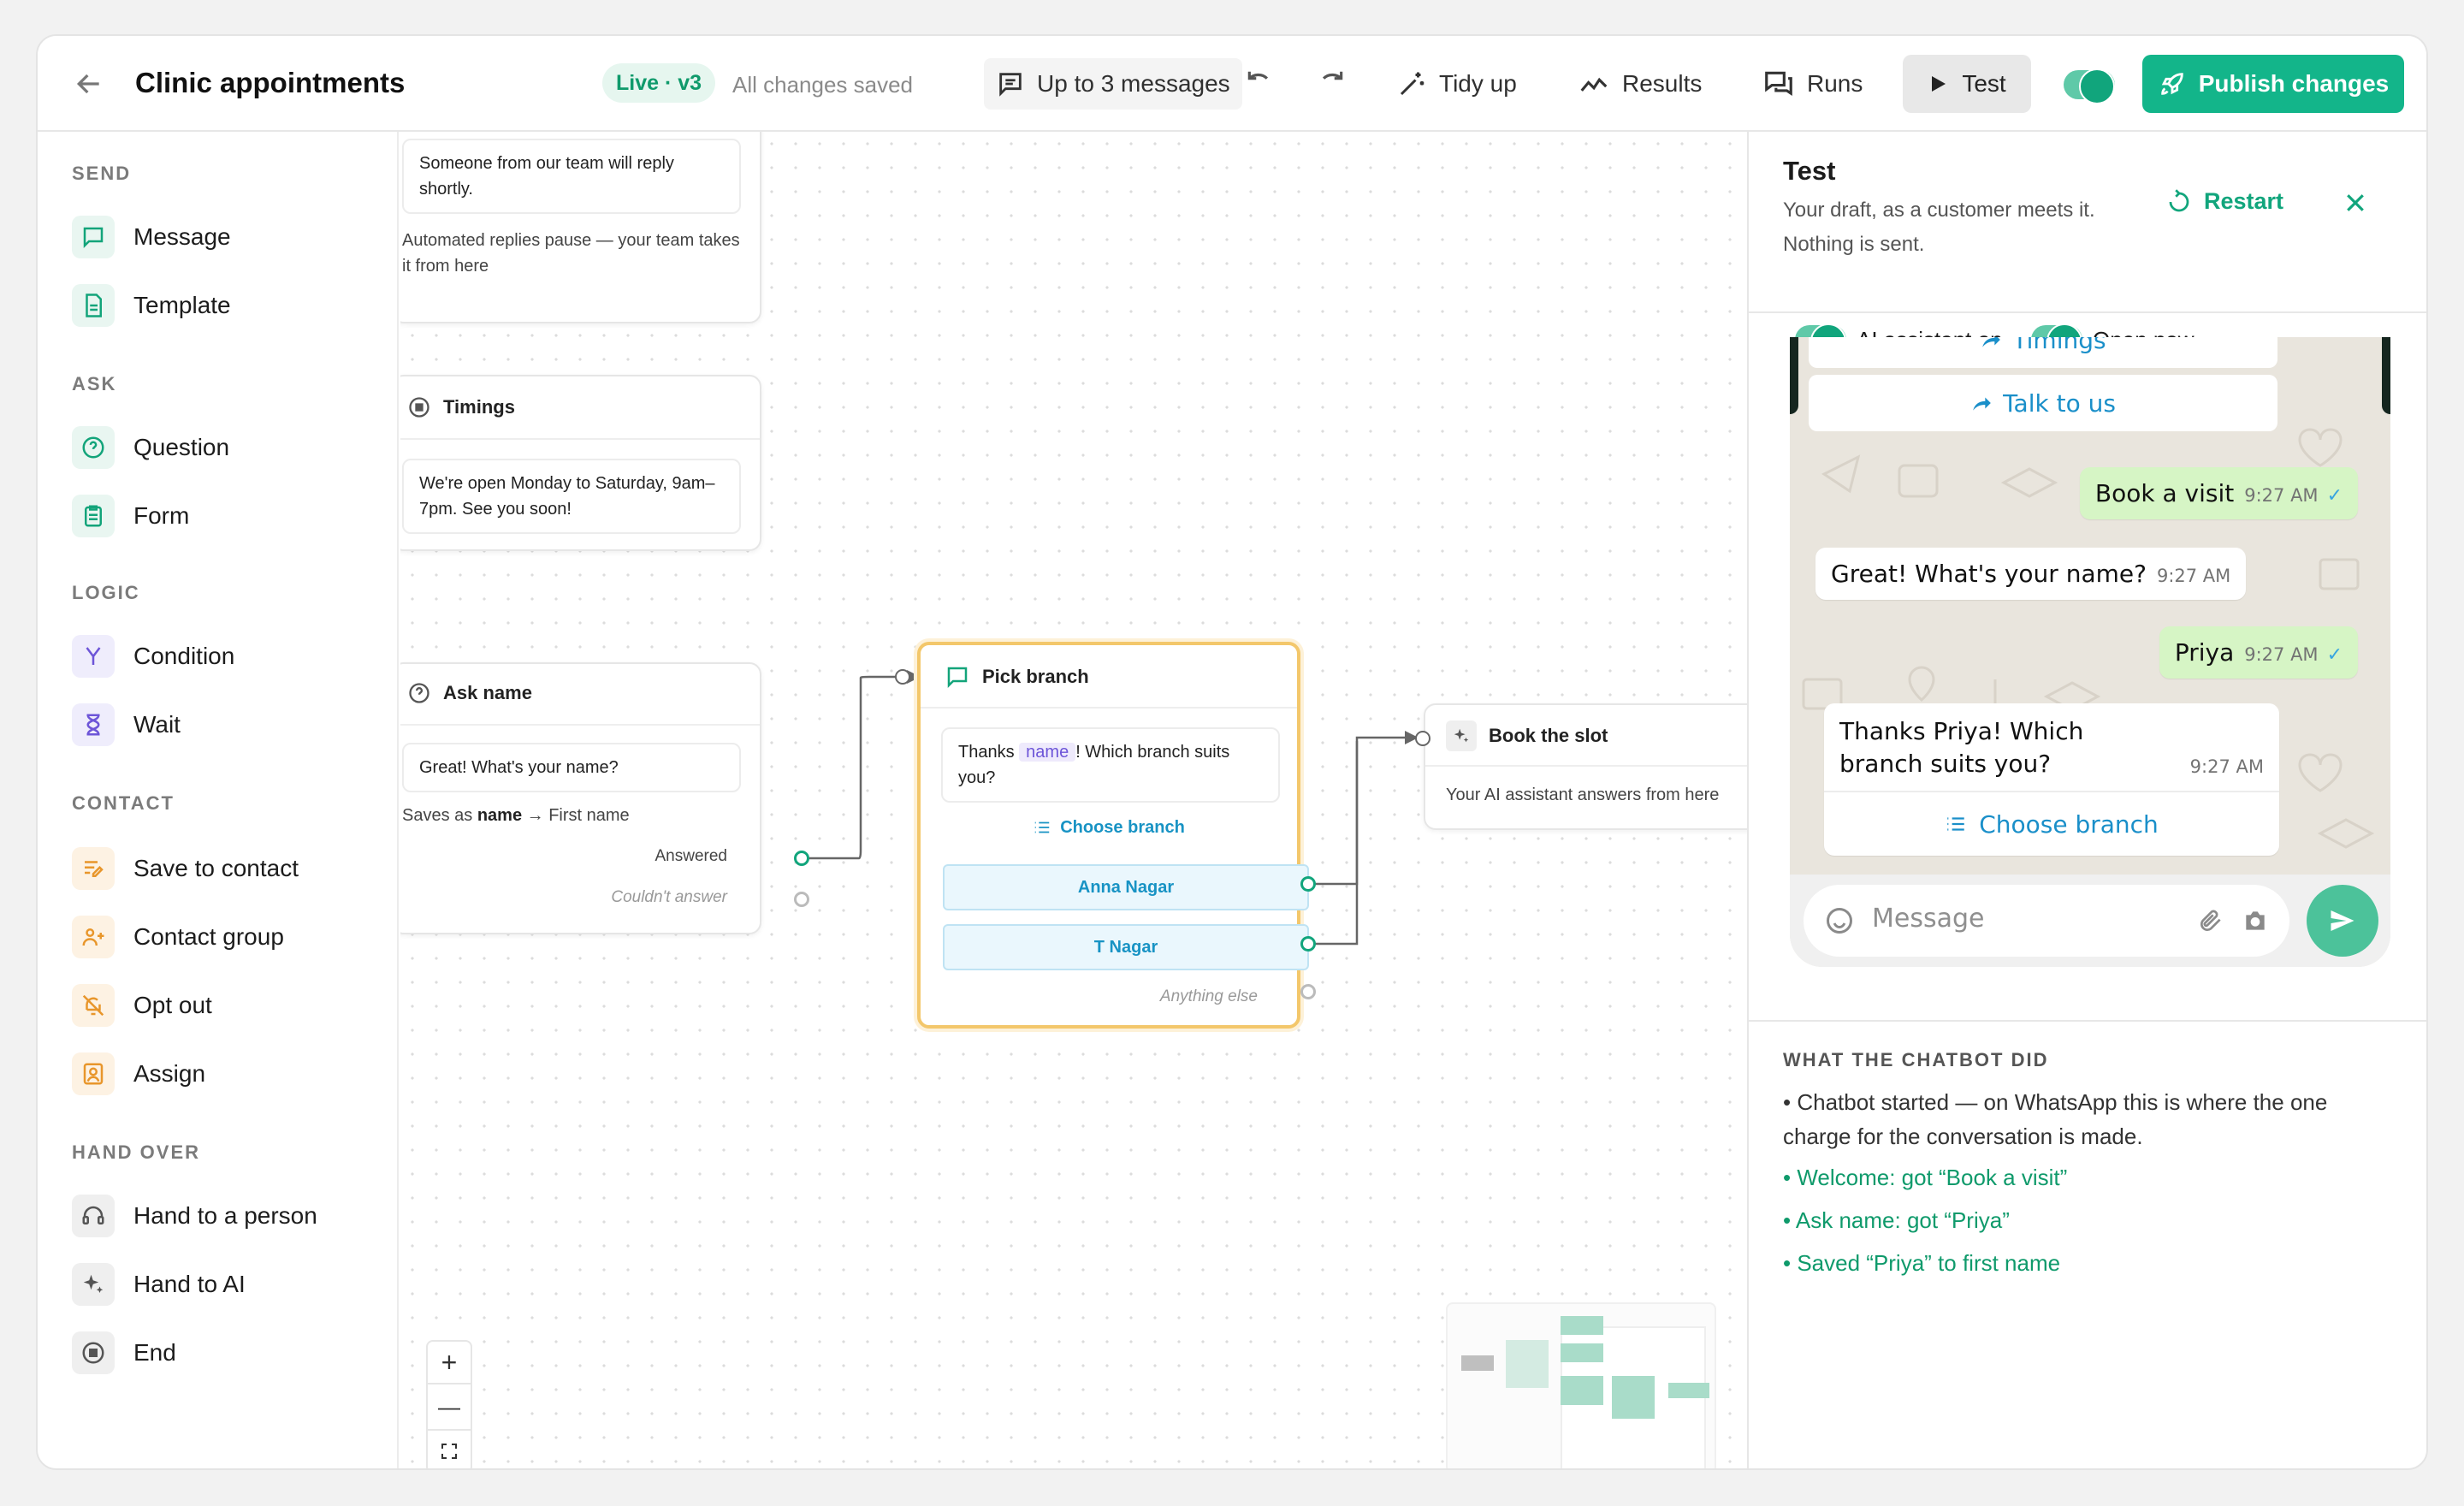  Describe the element at coordinates (151, 237) in the screenshot. I see `palette-message: Message` at that location.